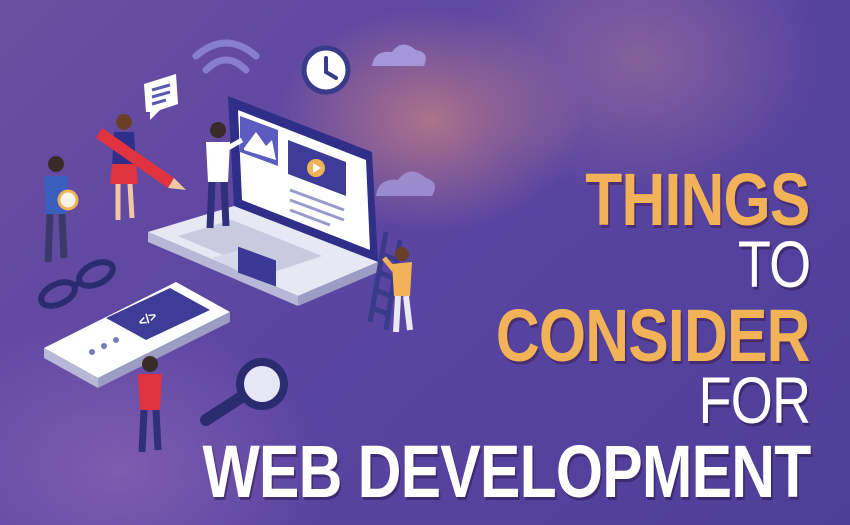 Image resolution: width=850 pixels, height=525 pixels. Describe the element at coordinates (77, 284) in the screenshot. I see `eyeglasses-icon` at that location.